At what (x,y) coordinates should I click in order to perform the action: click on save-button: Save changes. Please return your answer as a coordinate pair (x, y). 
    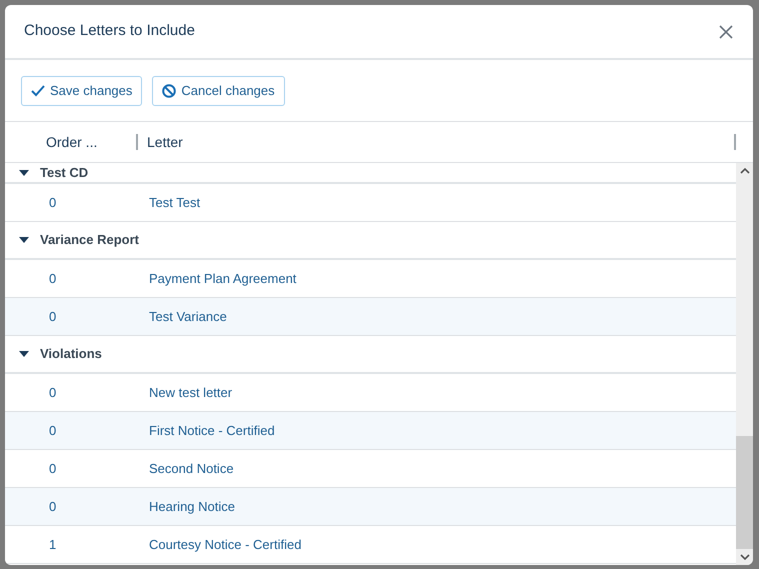
    Looking at the image, I should click on (81, 91).